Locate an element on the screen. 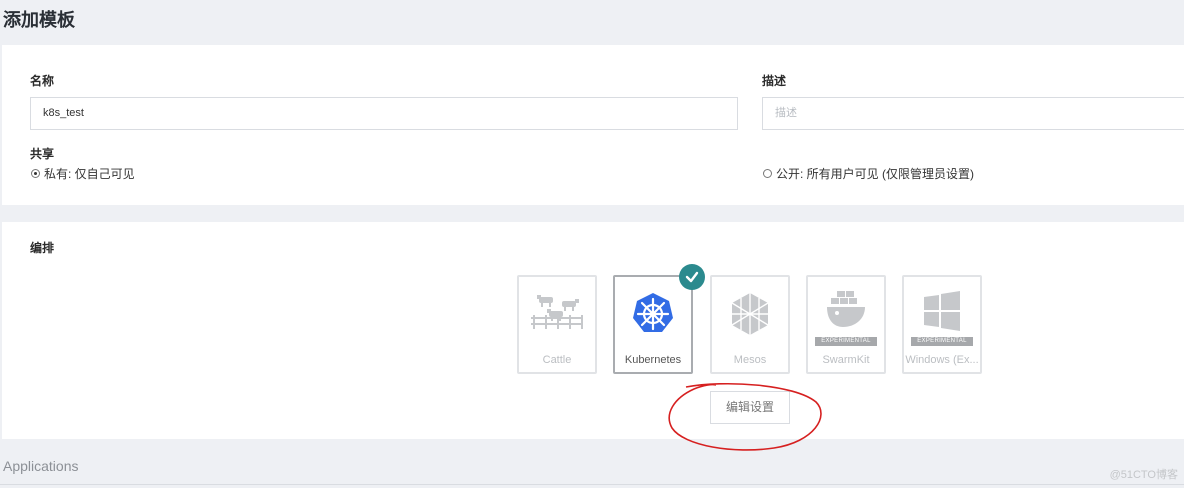 The width and height of the screenshot is (1184, 488). selected-check-icon is located at coordinates (692, 277).